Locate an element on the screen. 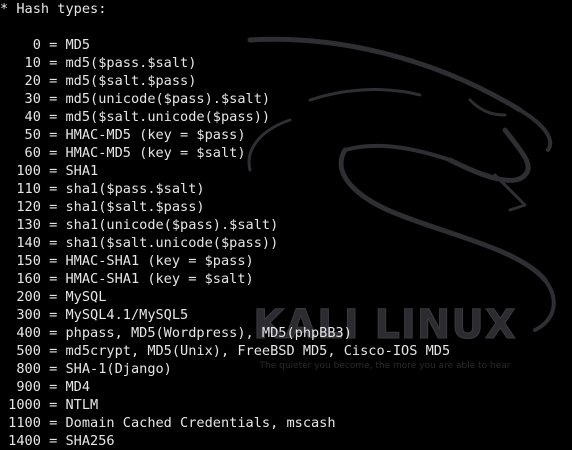  hash-type-line: 100 = SHA1 is located at coordinates (49, 171).